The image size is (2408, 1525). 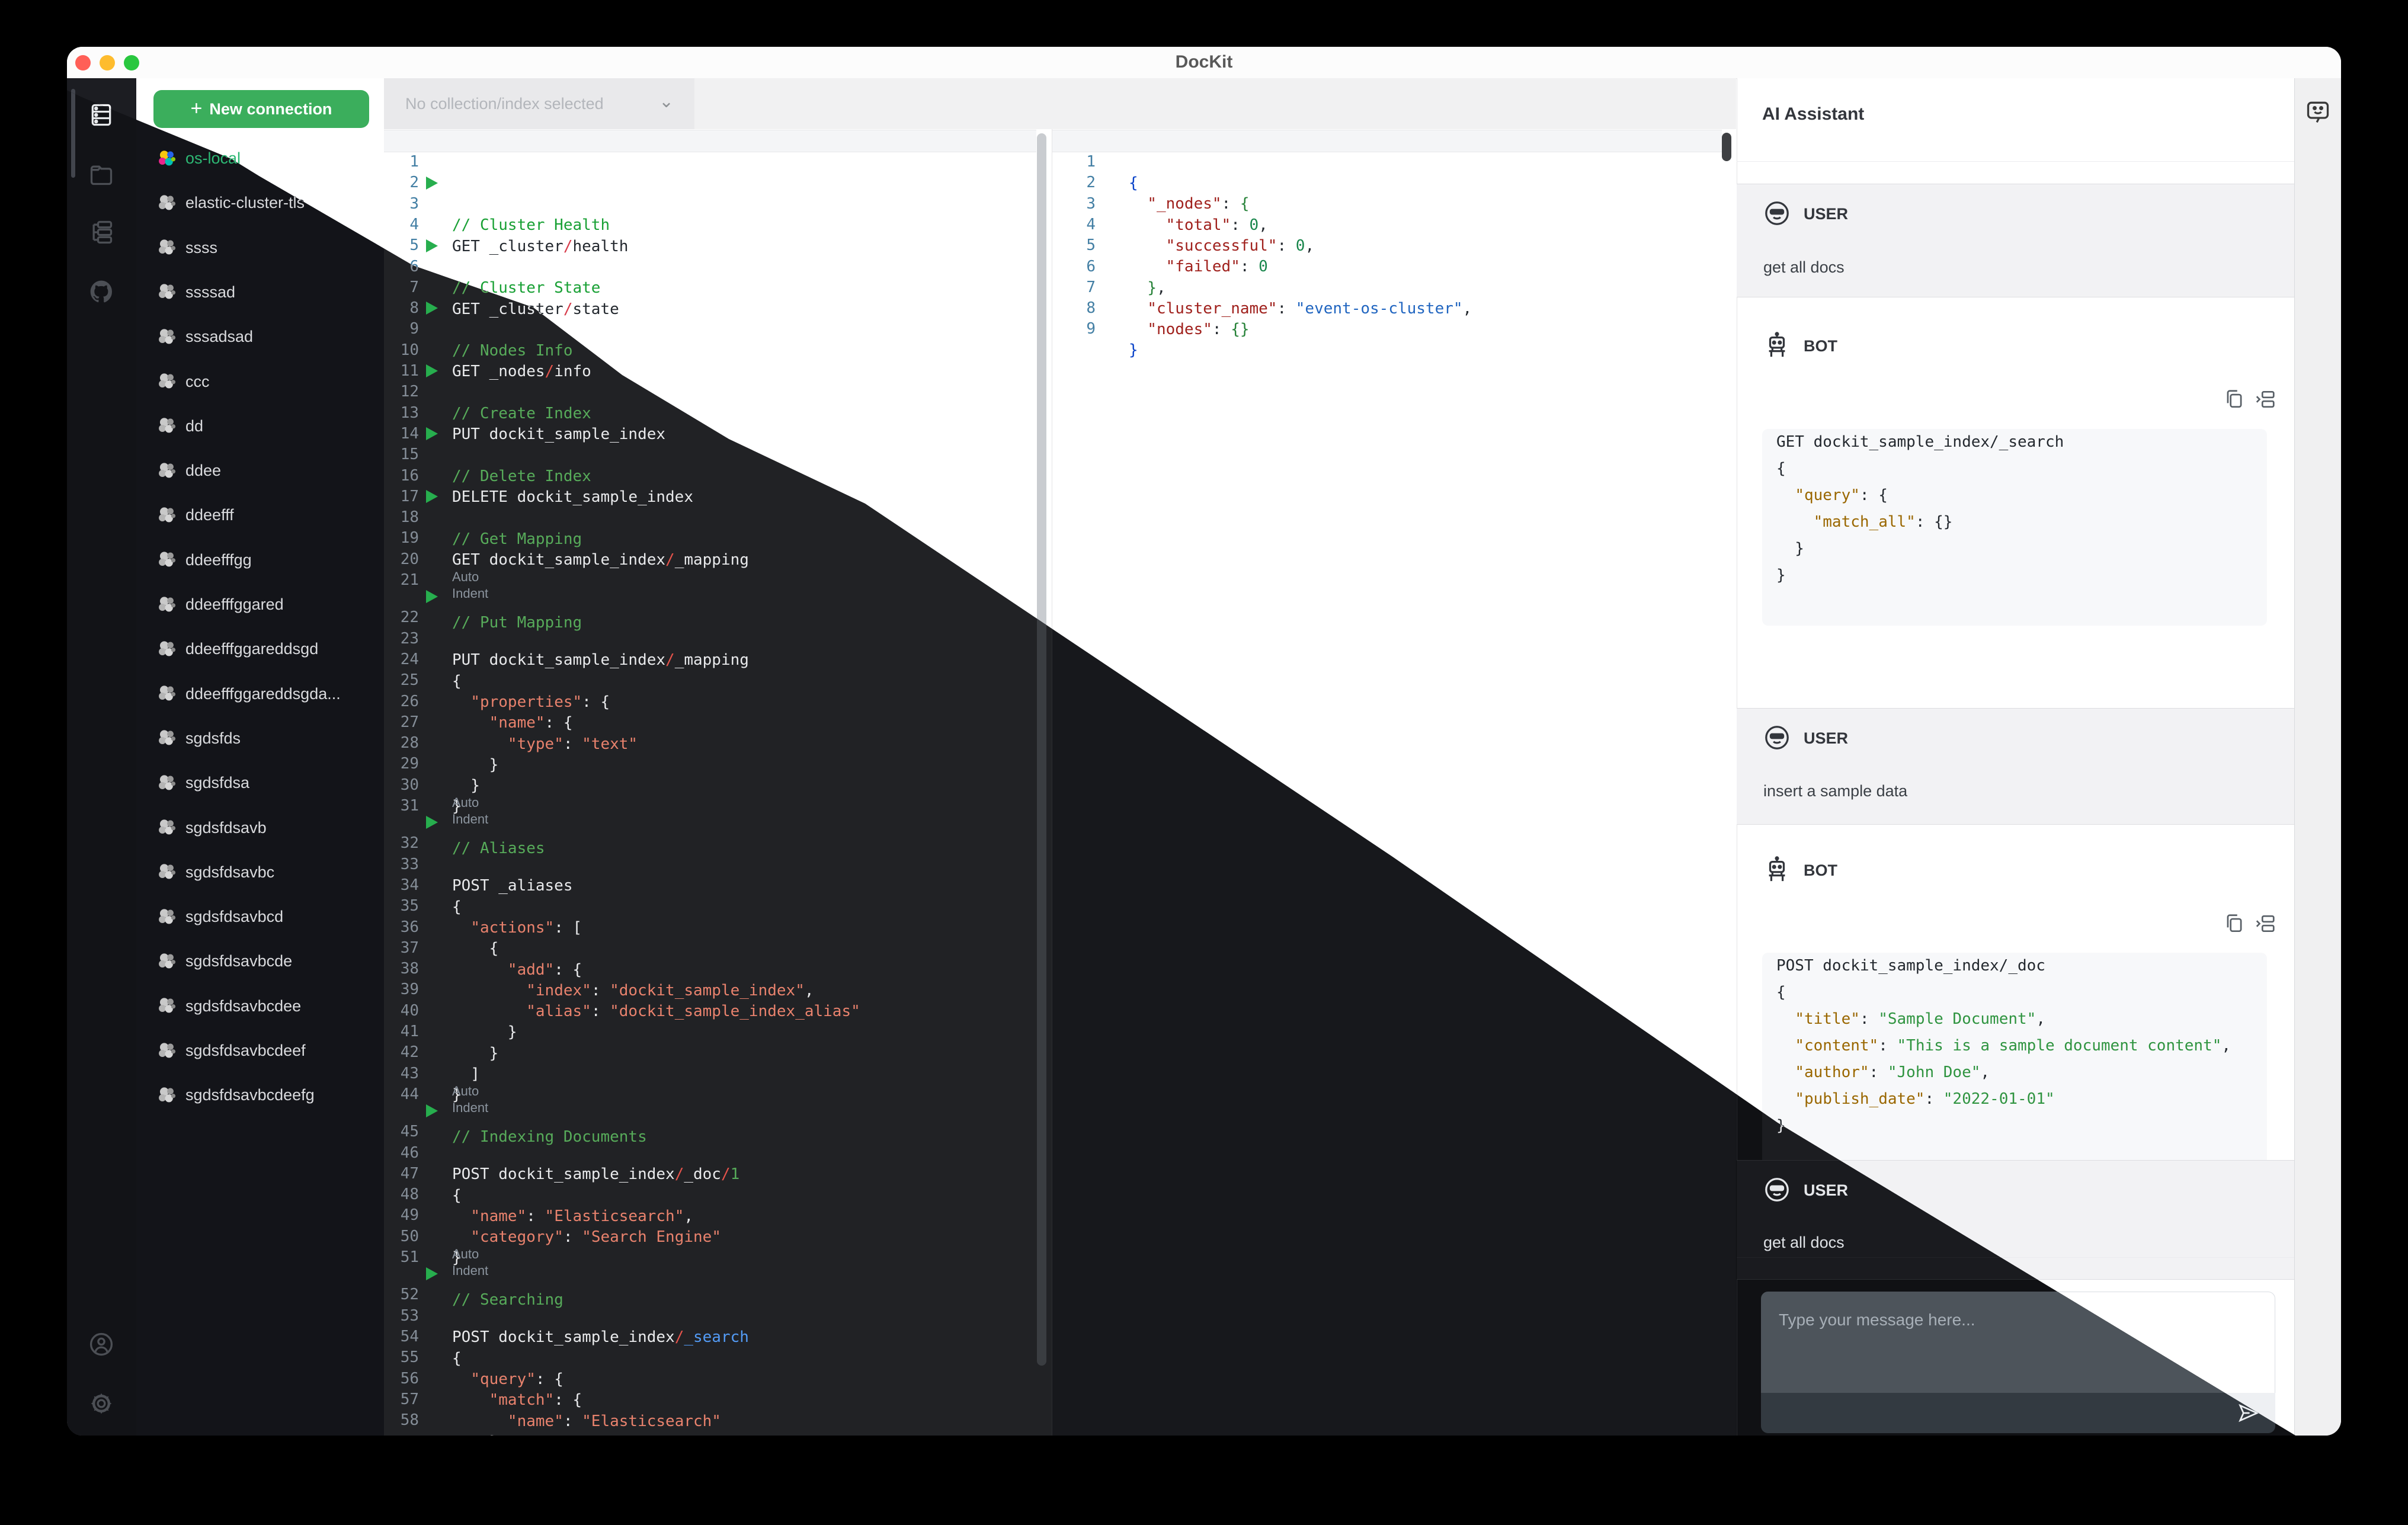 I want to click on connection-label: ccc, so click(x=197, y=381).